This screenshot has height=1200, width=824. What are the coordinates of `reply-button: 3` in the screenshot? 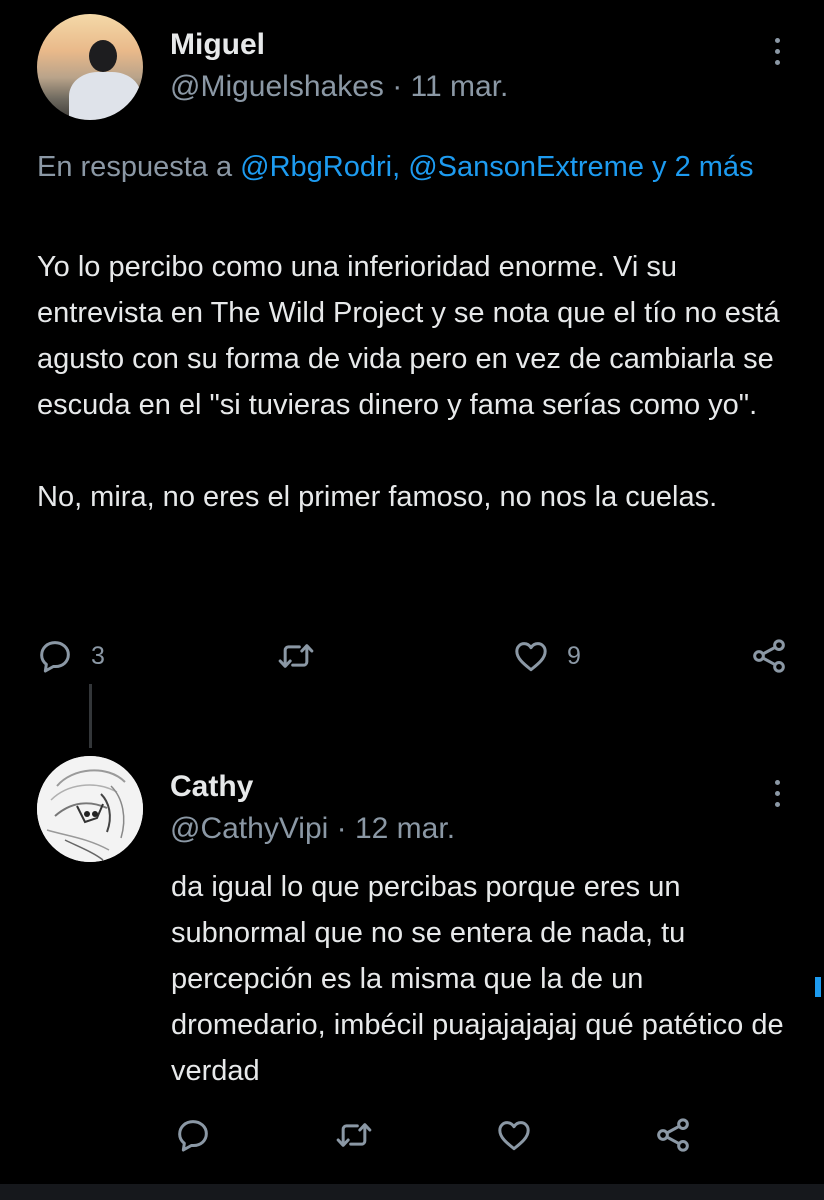 It's located at (70, 656).